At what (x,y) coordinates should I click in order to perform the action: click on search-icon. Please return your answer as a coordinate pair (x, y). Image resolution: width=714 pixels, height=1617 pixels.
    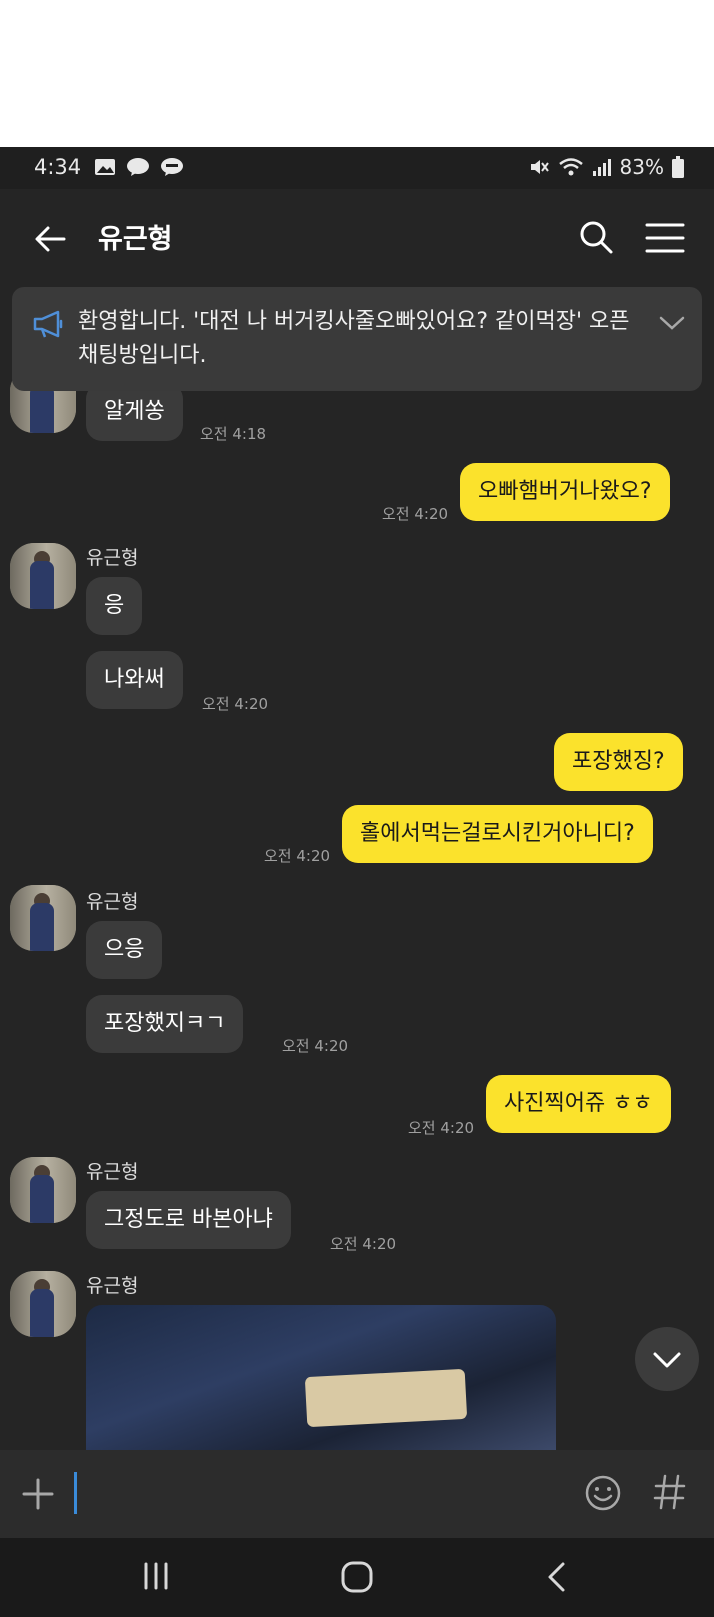
    Looking at the image, I should click on (596, 237).